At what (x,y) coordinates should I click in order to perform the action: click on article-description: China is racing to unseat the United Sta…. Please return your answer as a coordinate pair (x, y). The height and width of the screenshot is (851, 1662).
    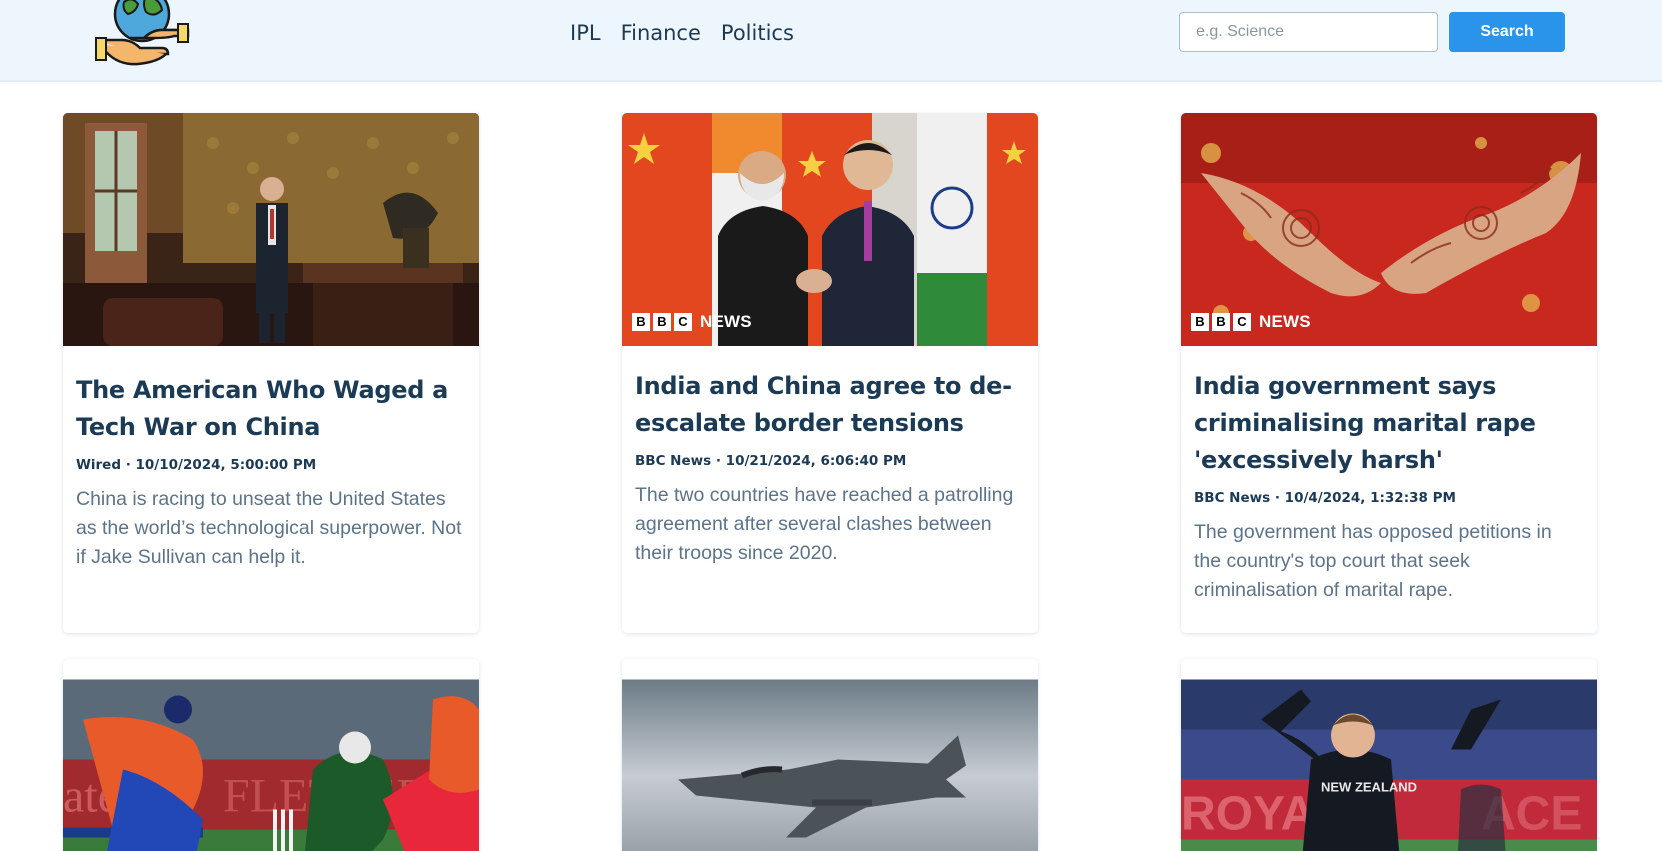
    Looking at the image, I should click on (269, 528).